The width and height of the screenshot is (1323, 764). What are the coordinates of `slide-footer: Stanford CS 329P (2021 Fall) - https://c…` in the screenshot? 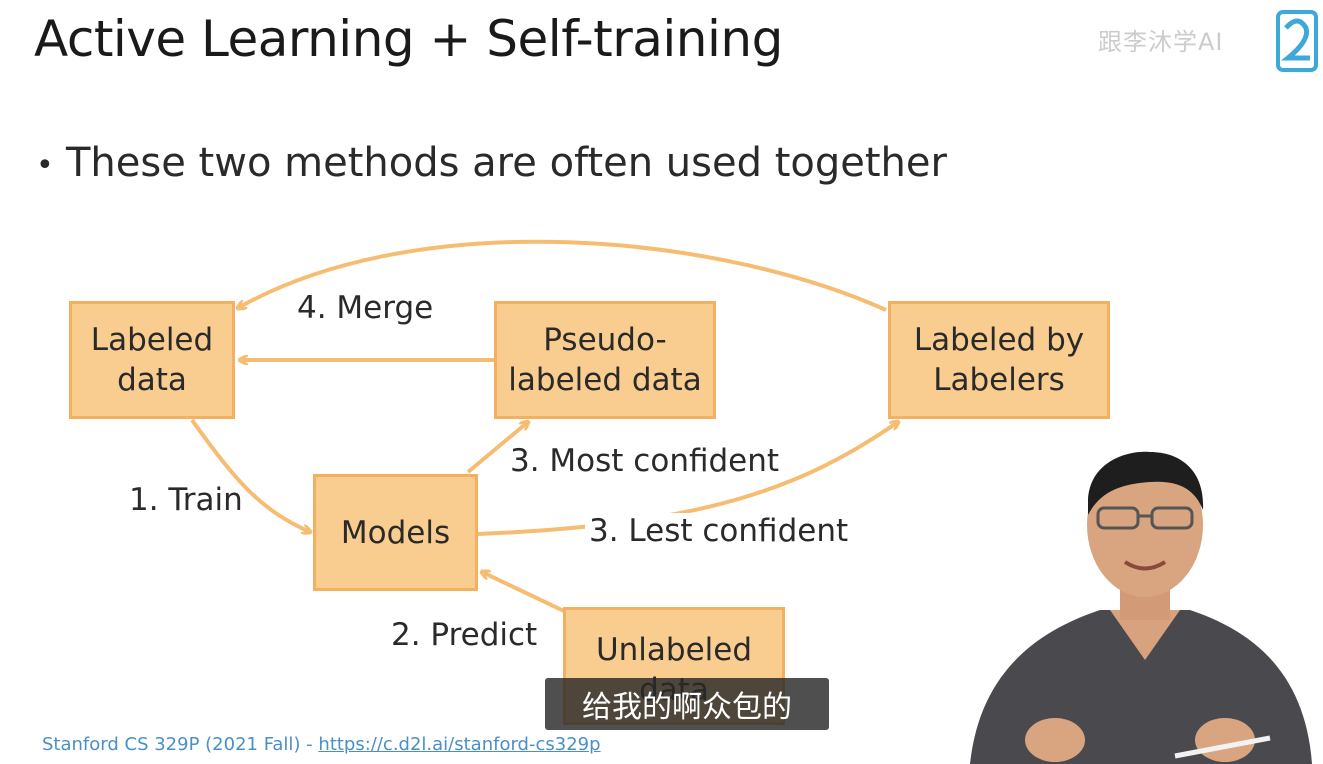 It's located at (321, 744).